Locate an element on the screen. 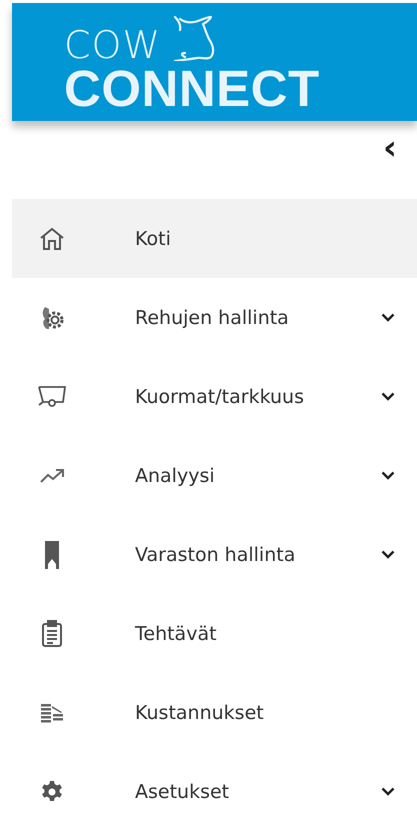 The height and width of the screenshot is (813, 417). logo-text: COW is located at coordinates (113, 45).